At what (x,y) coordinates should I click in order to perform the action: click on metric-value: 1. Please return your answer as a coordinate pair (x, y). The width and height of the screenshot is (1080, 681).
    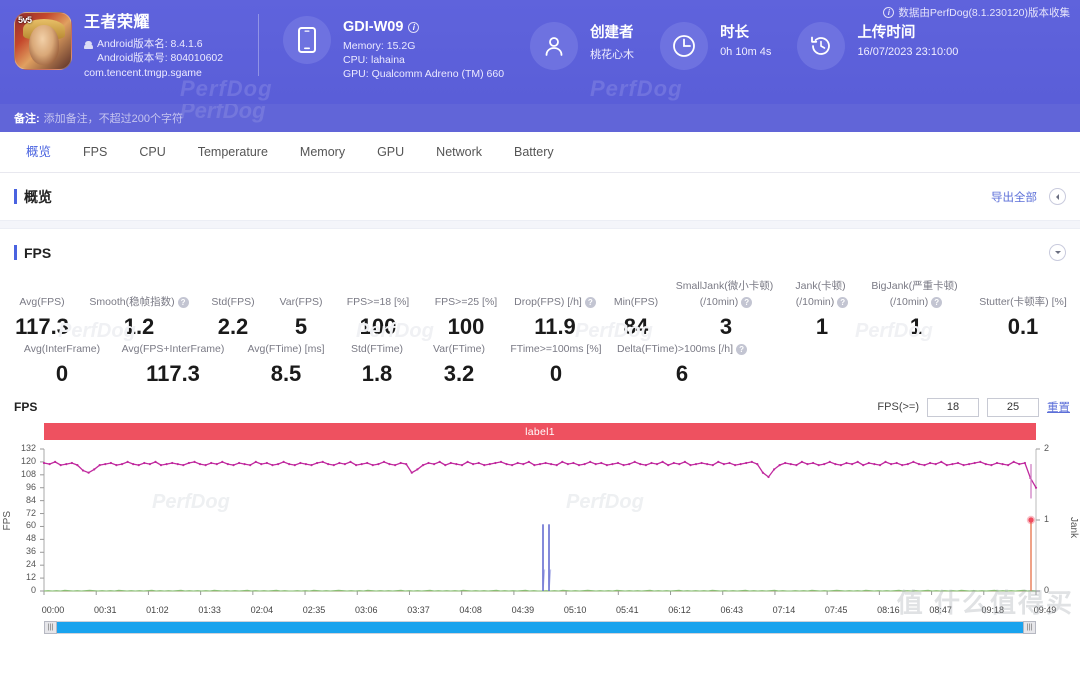
    Looking at the image, I should click on (822, 326).